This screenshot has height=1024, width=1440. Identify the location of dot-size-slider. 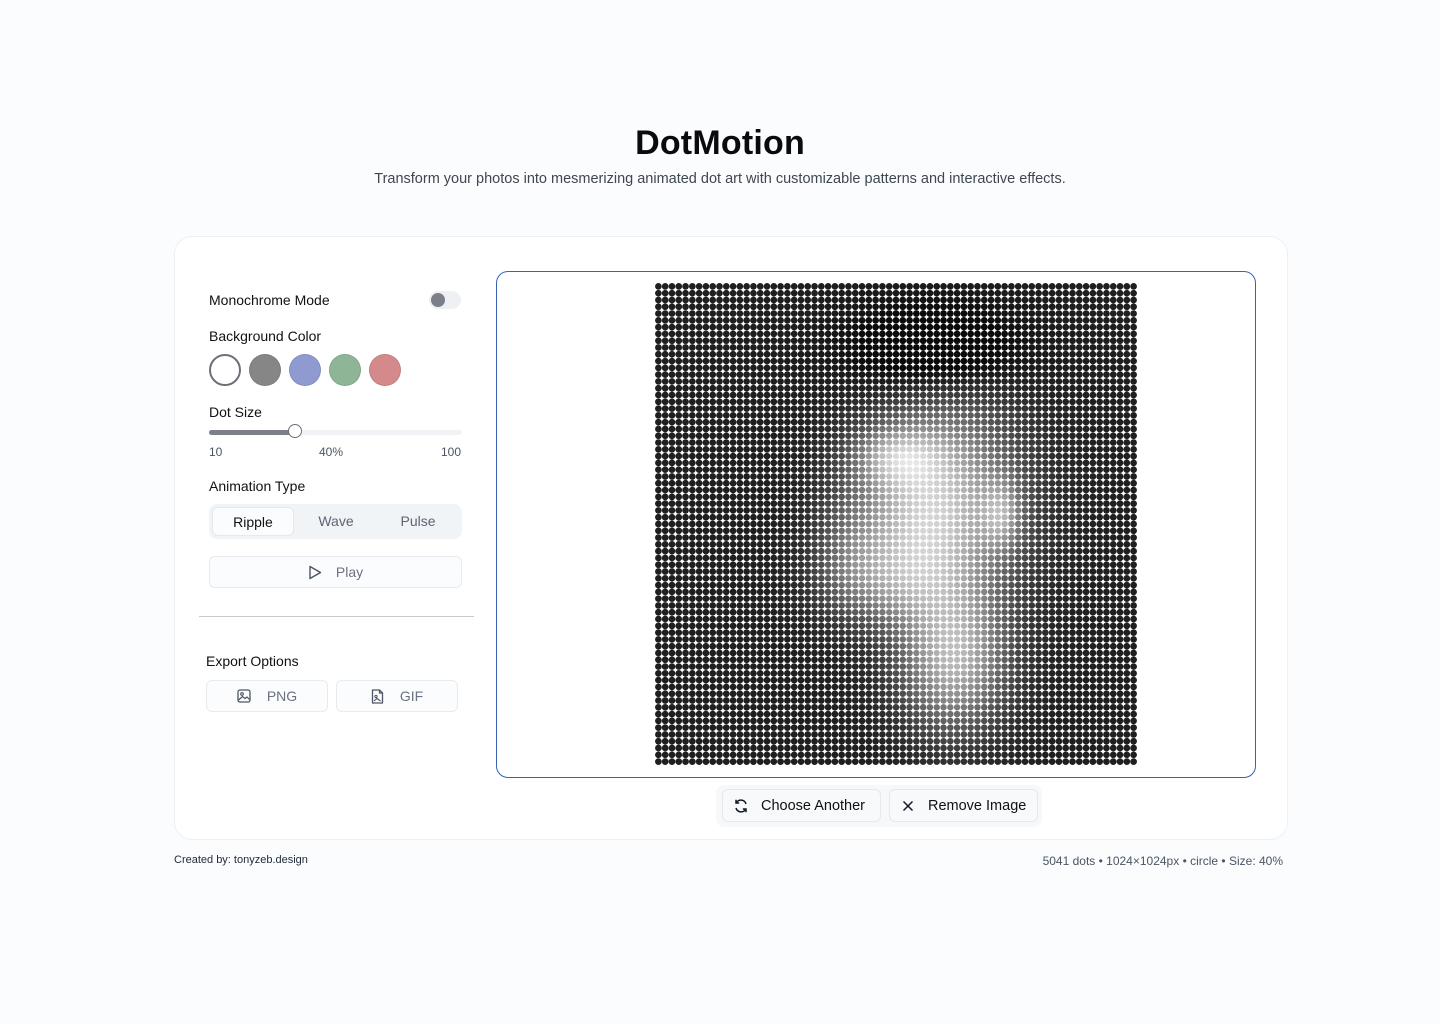
(335, 431).